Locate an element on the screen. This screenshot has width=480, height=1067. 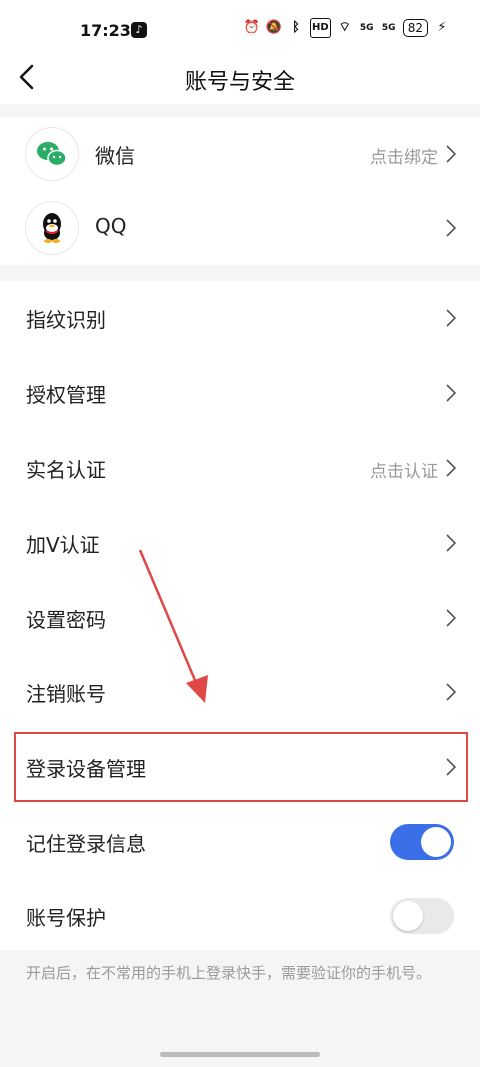
set-password-label: 设置密码 is located at coordinates (66, 620).